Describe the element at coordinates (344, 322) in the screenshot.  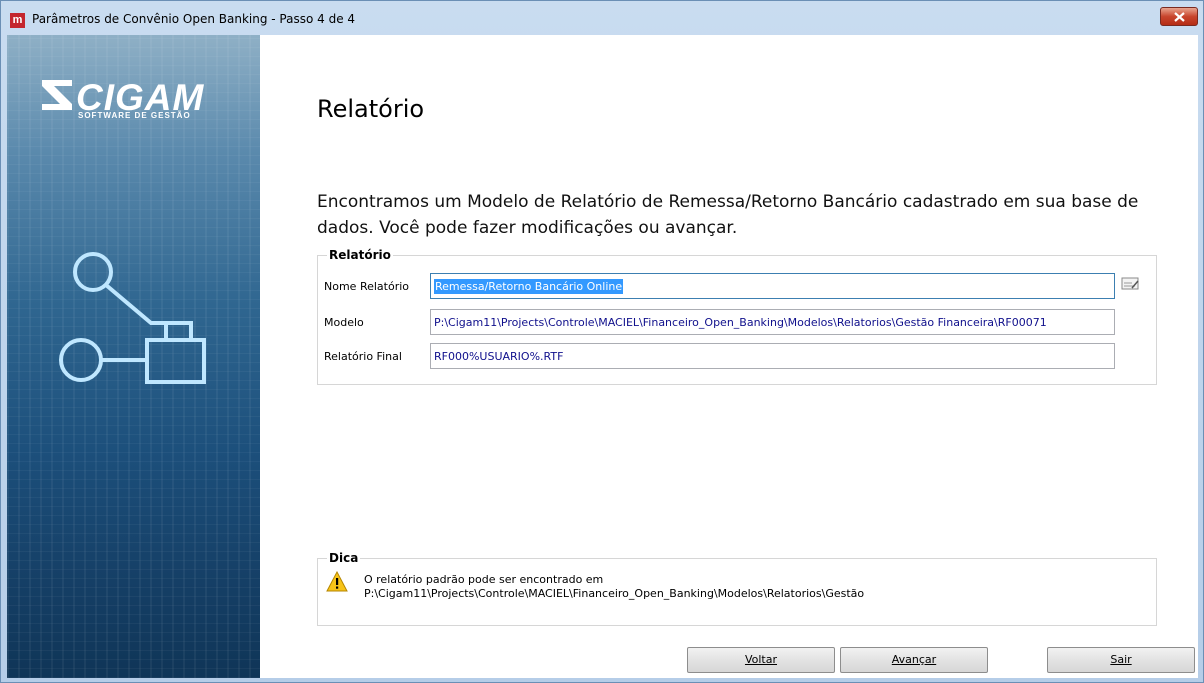
I see `modelo-label: Modelo` at that location.